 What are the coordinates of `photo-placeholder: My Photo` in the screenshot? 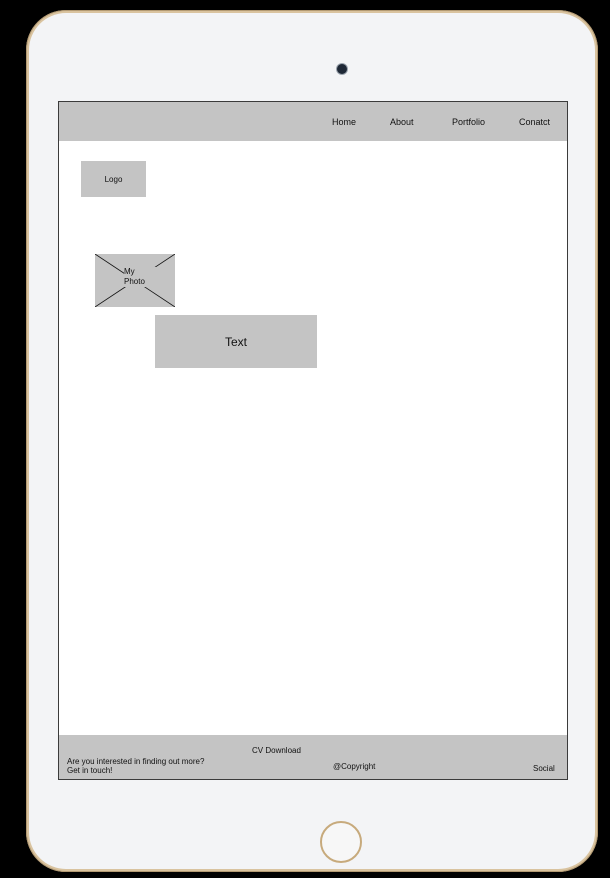 It's located at (135, 280).